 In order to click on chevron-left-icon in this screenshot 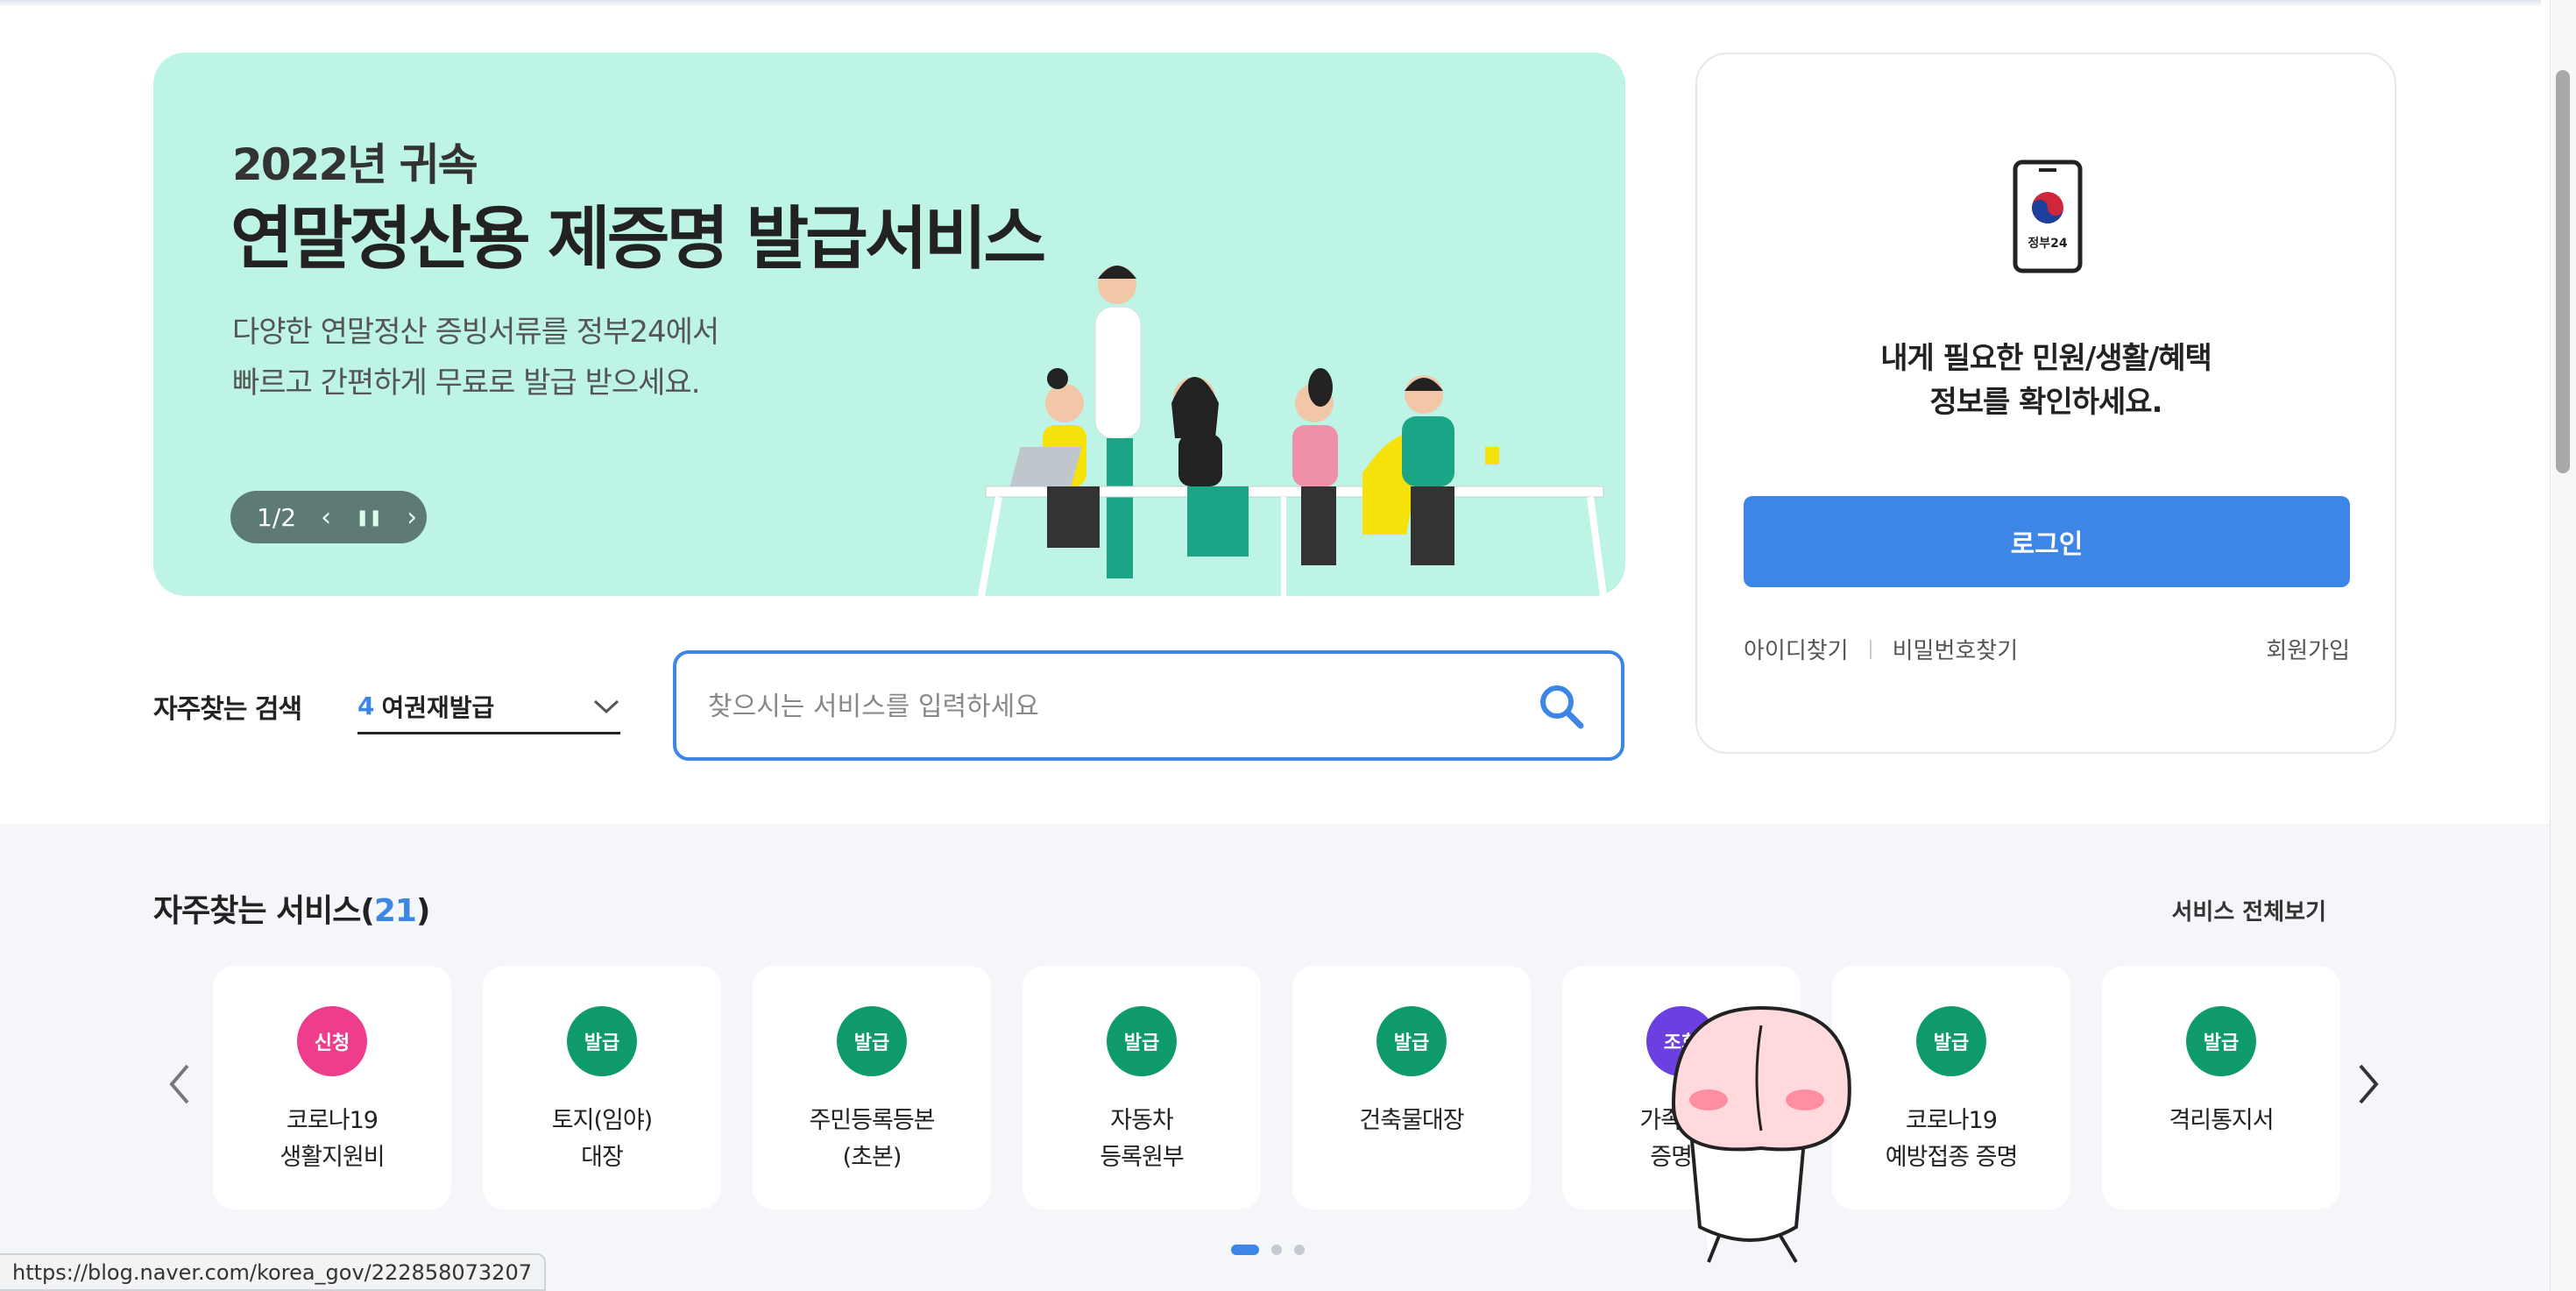, I will do `click(179, 1086)`.